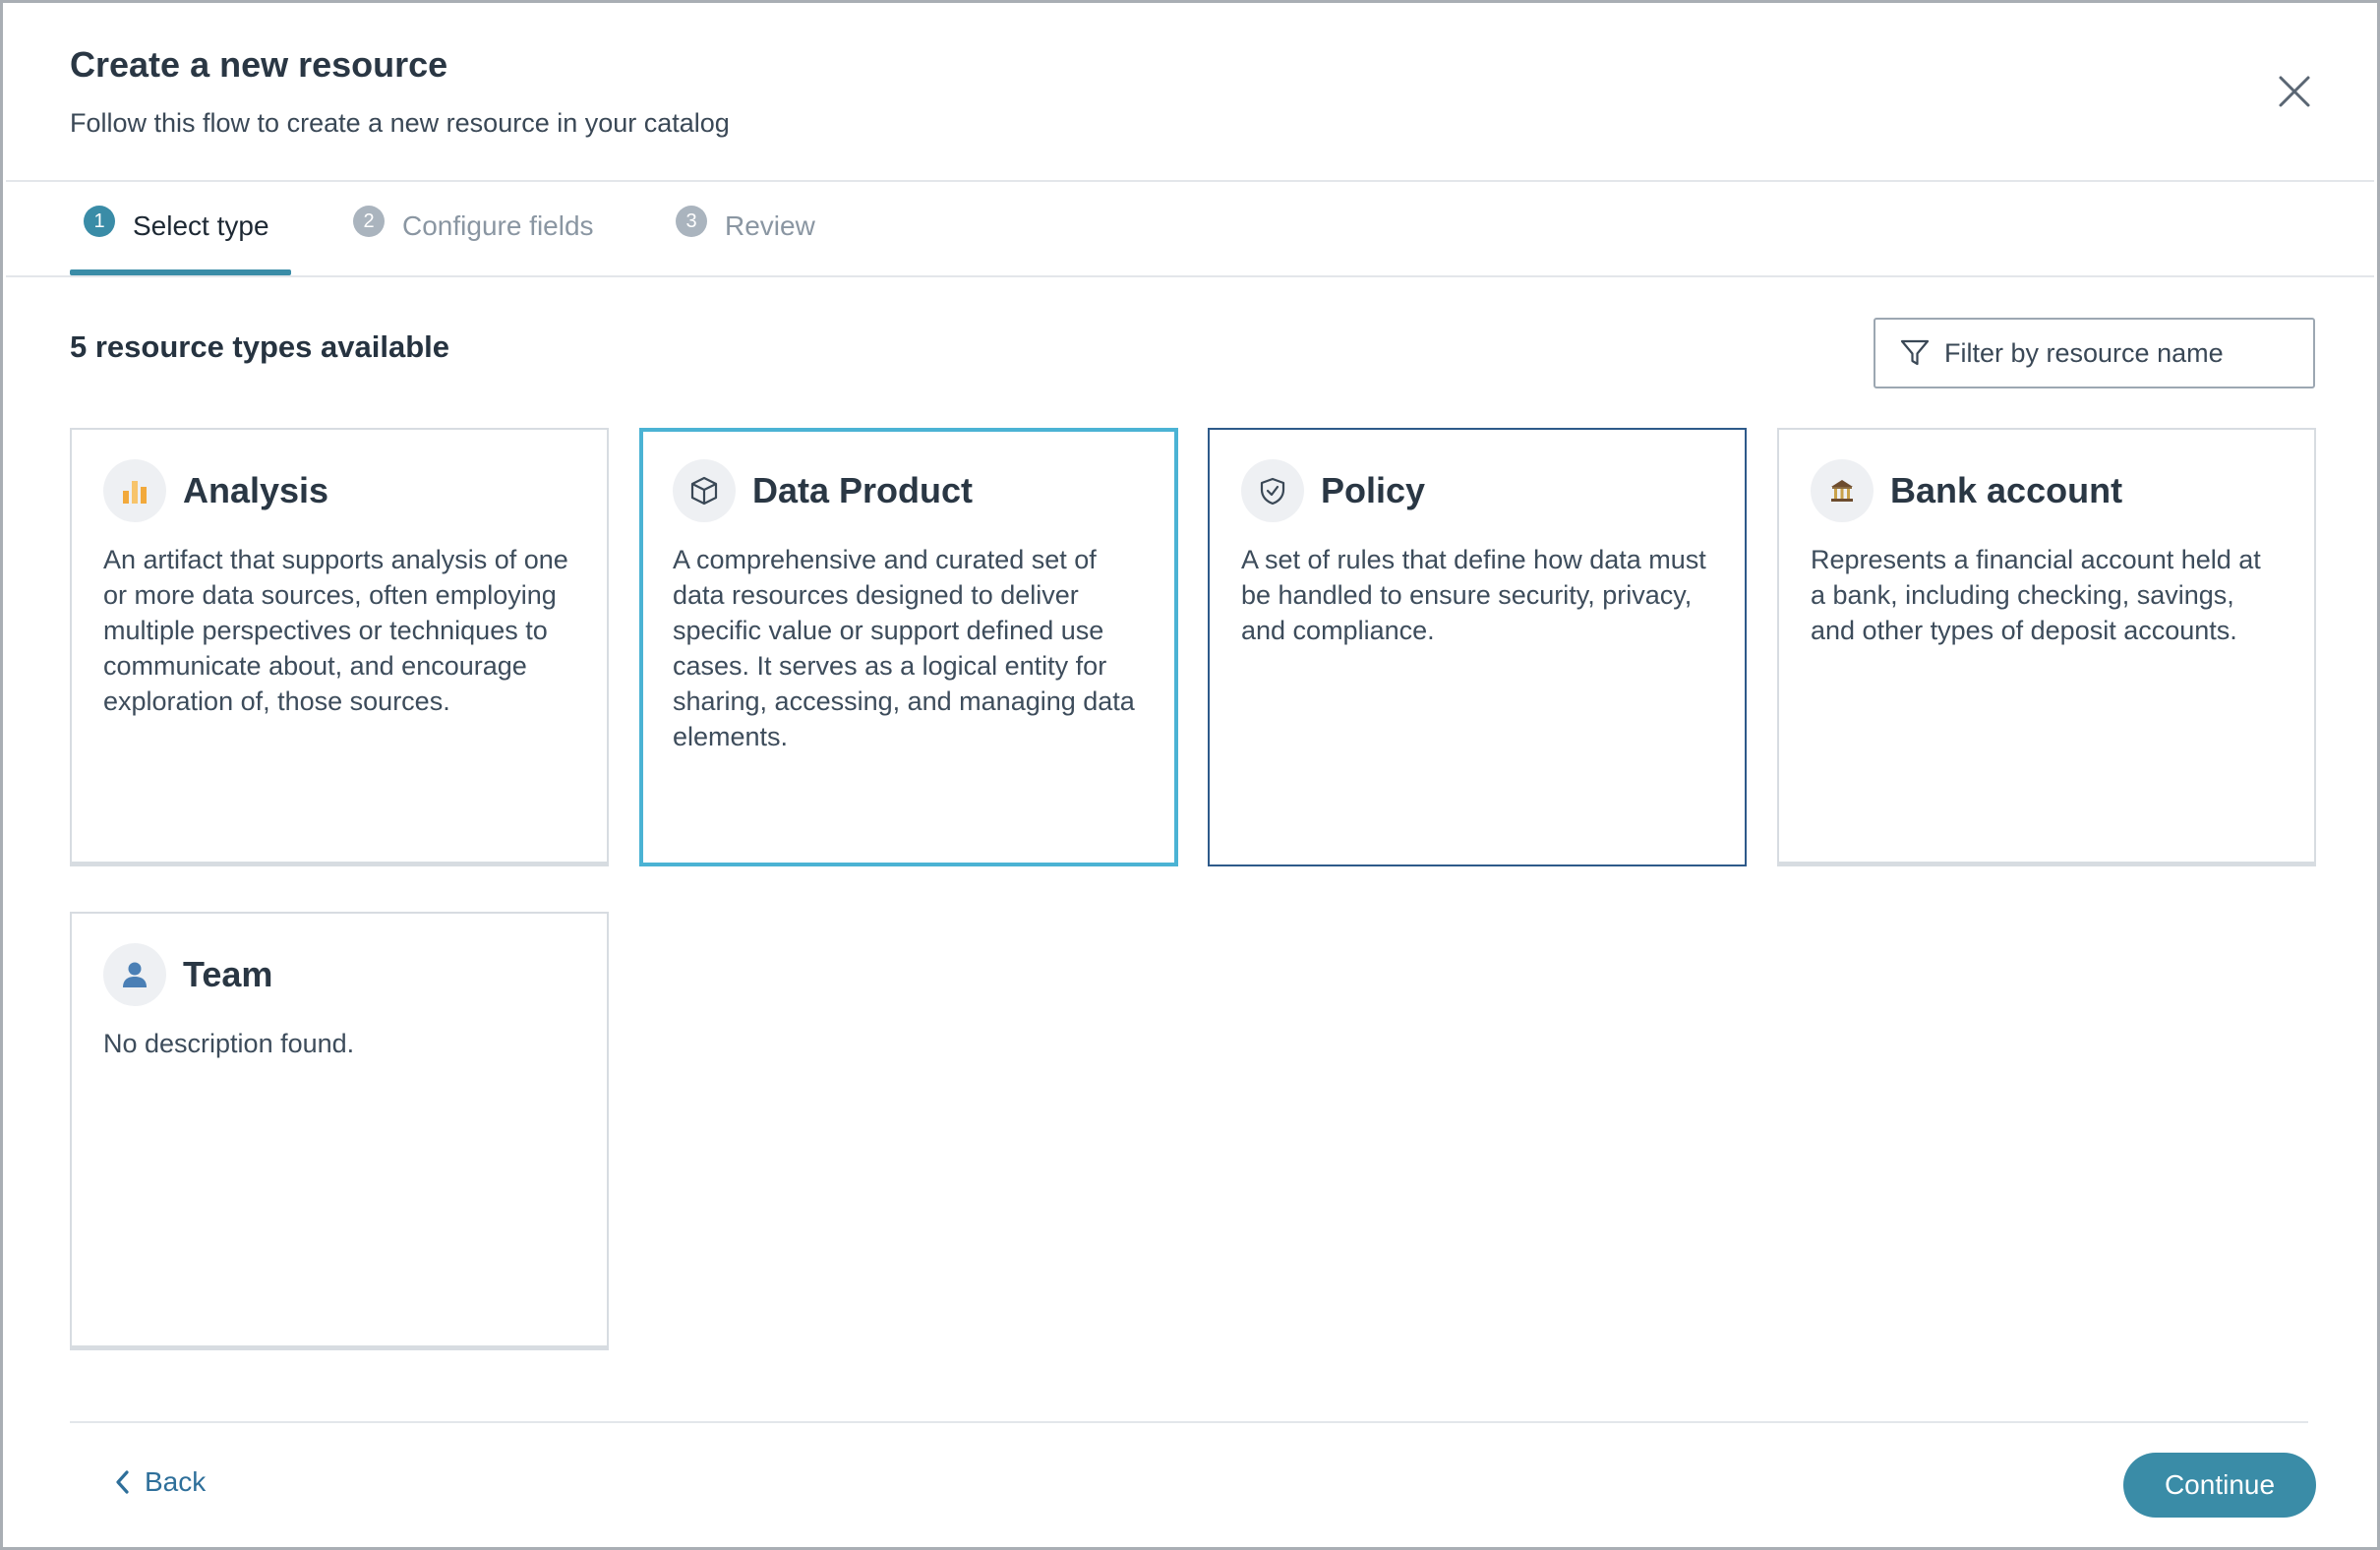 This screenshot has height=1550, width=2380. I want to click on tab-label: Review, so click(770, 226).